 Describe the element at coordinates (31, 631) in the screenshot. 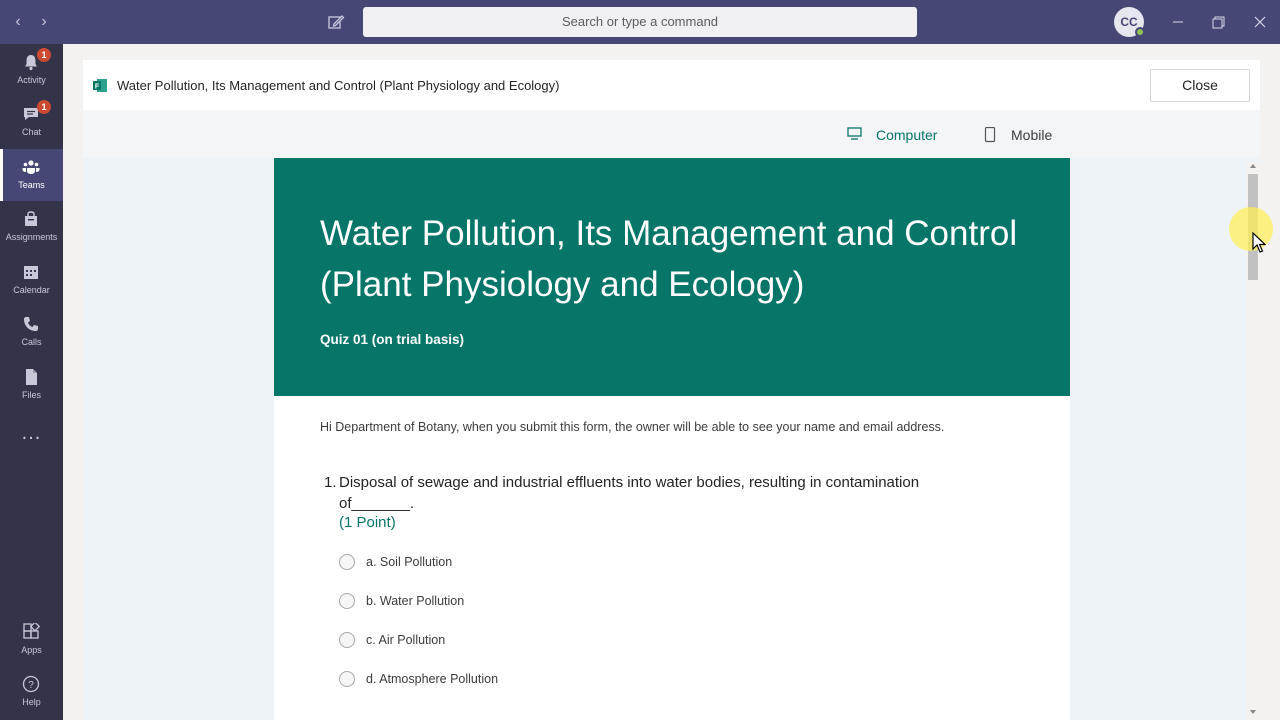

I see `apps-icon` at that location.